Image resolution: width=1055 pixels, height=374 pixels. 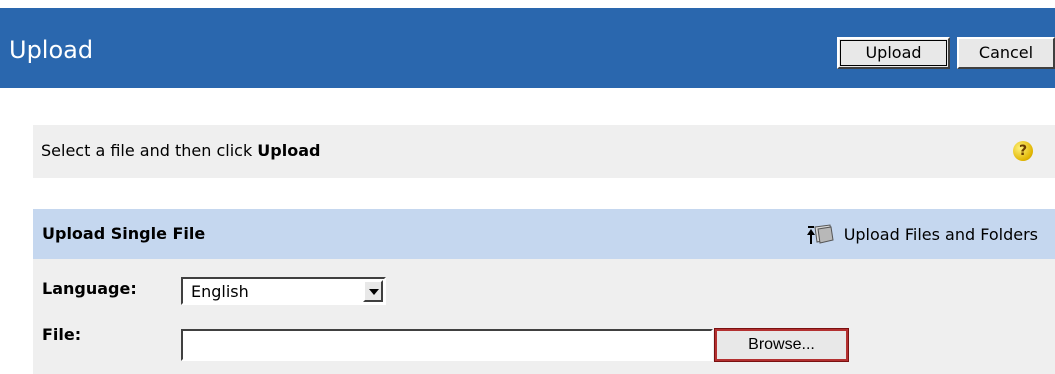 I want to click on page-title: Upload, so click(x=51, y=50).